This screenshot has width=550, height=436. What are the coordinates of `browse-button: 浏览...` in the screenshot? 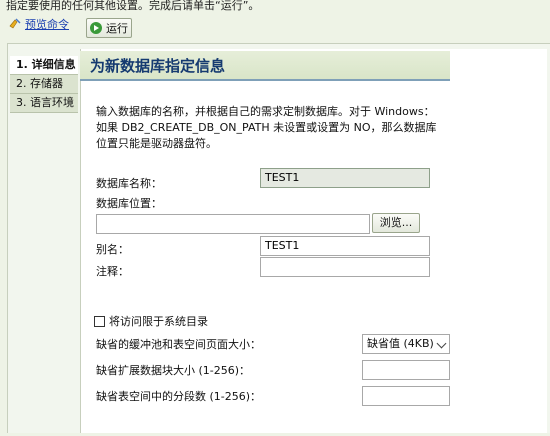 It's located at (396, 223).